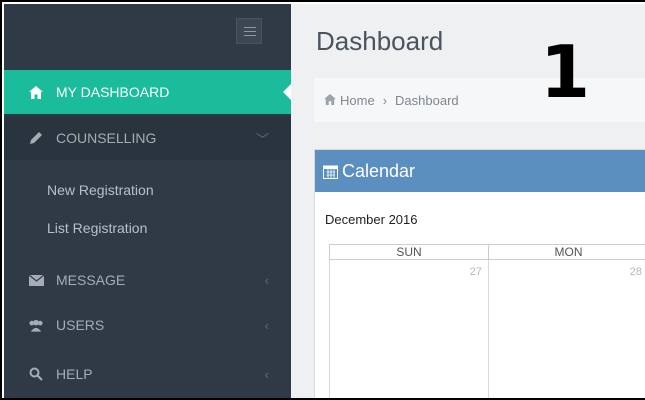 The width and height of the screenshot is (645, 400). What do you see at coordinates (262, 139) in the screenshot?
I see `chevron-down-icon: ﹀` at bounding box center [262, 139].